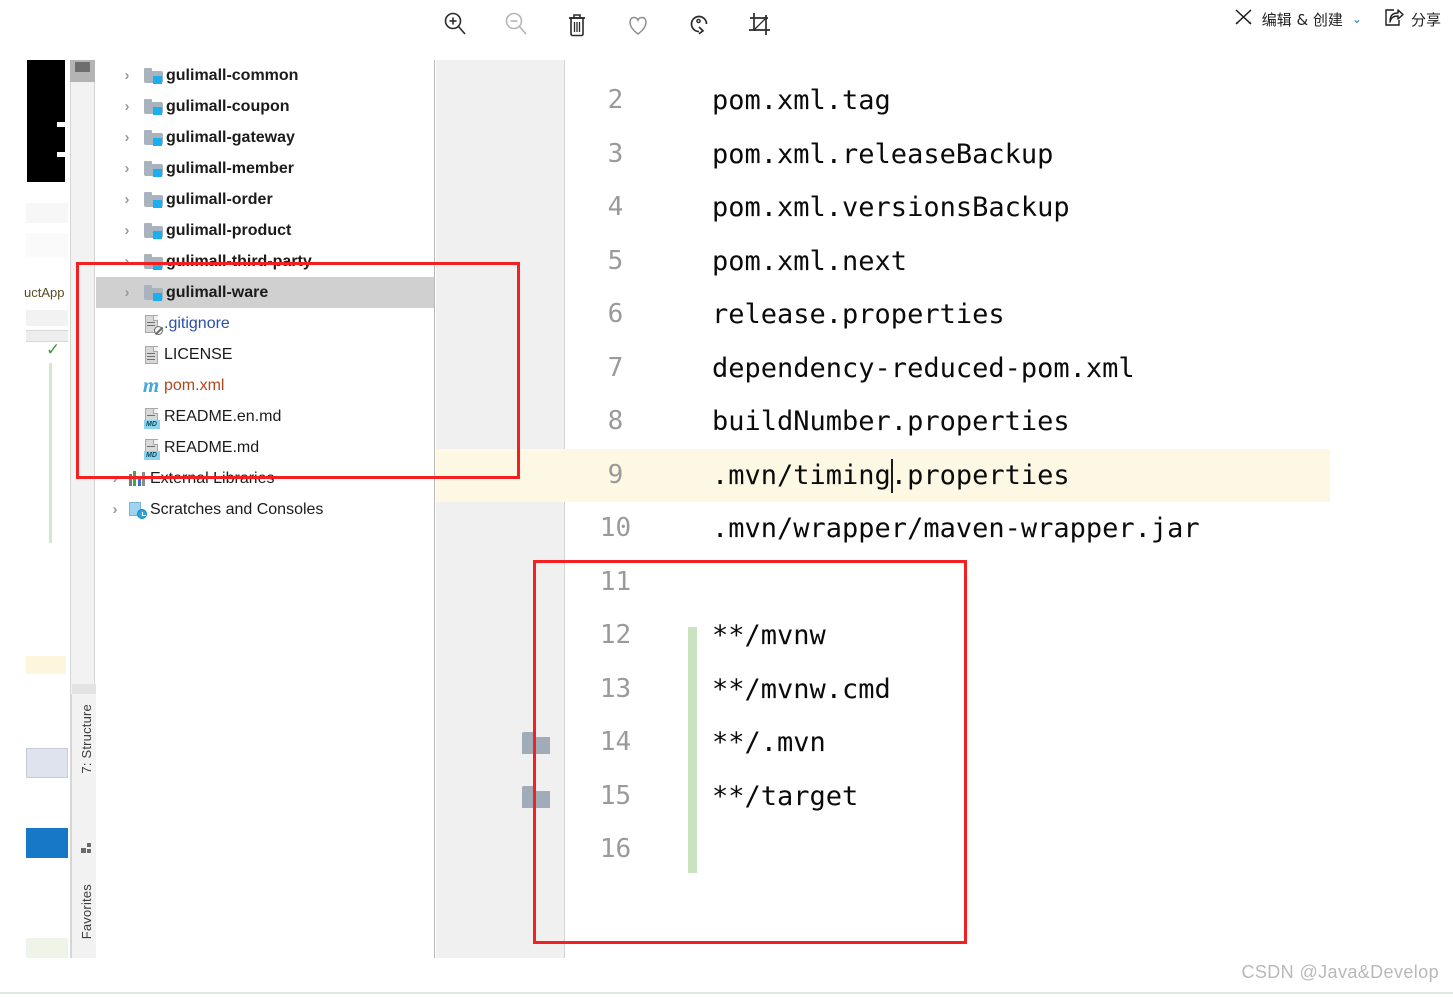 Image resolution: width=1453 pixels, height=997 pixels. What do you see at coordinates (615, 474) in the screenshot?
I see `line-number: 9` at bounding box center [615, 474].